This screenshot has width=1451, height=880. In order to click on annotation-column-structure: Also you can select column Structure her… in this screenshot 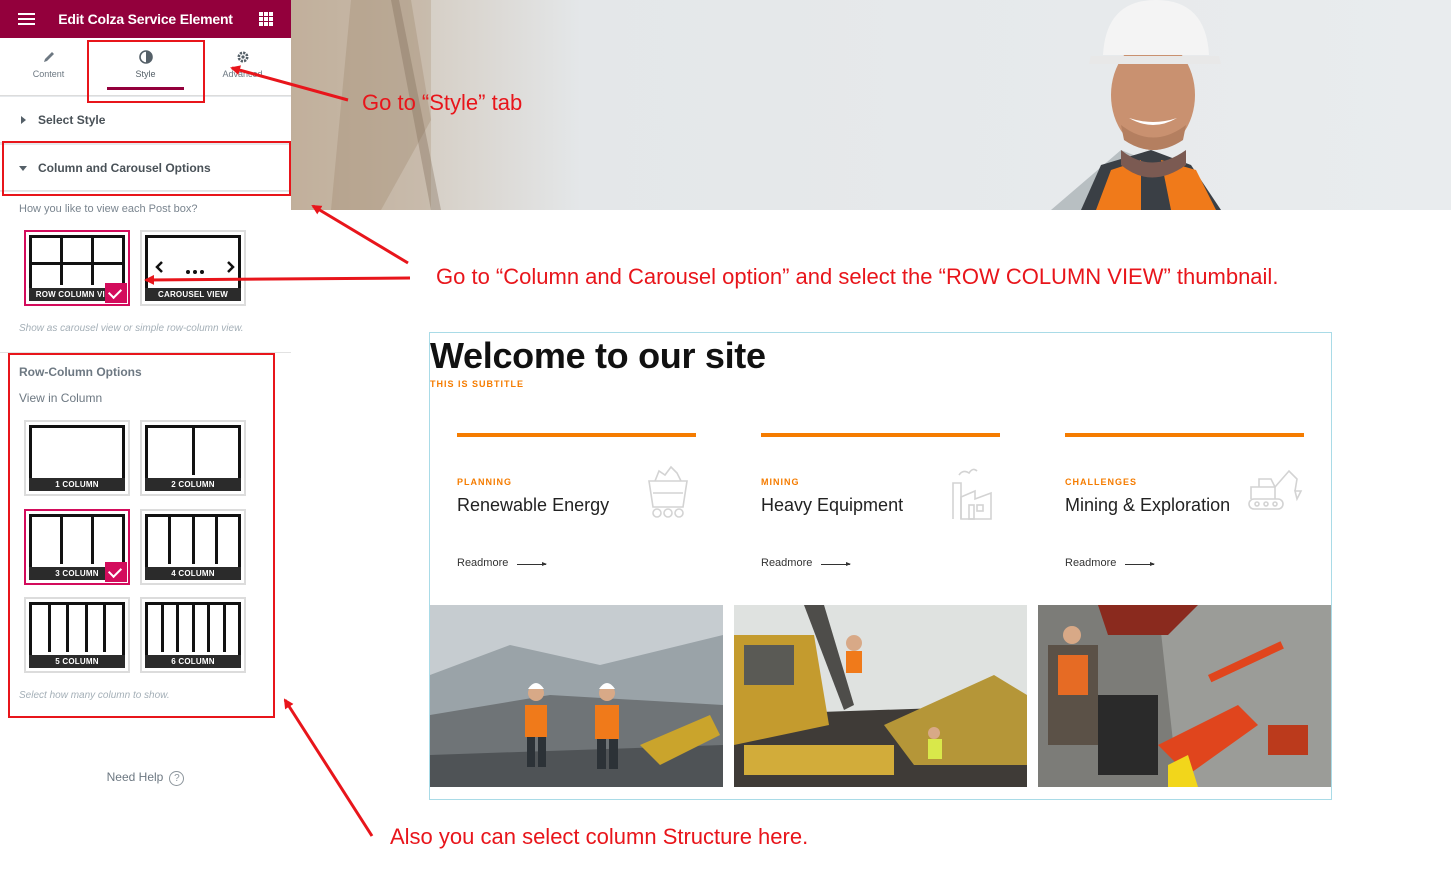, I will do `click(599, 836)`.